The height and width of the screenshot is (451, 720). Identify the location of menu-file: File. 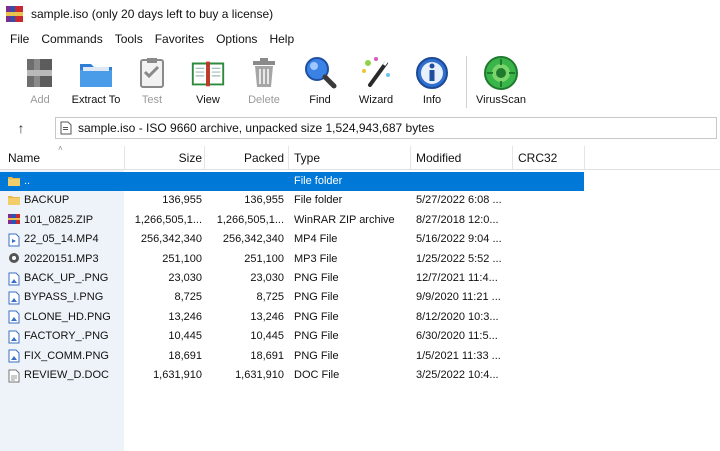
(19, 39).